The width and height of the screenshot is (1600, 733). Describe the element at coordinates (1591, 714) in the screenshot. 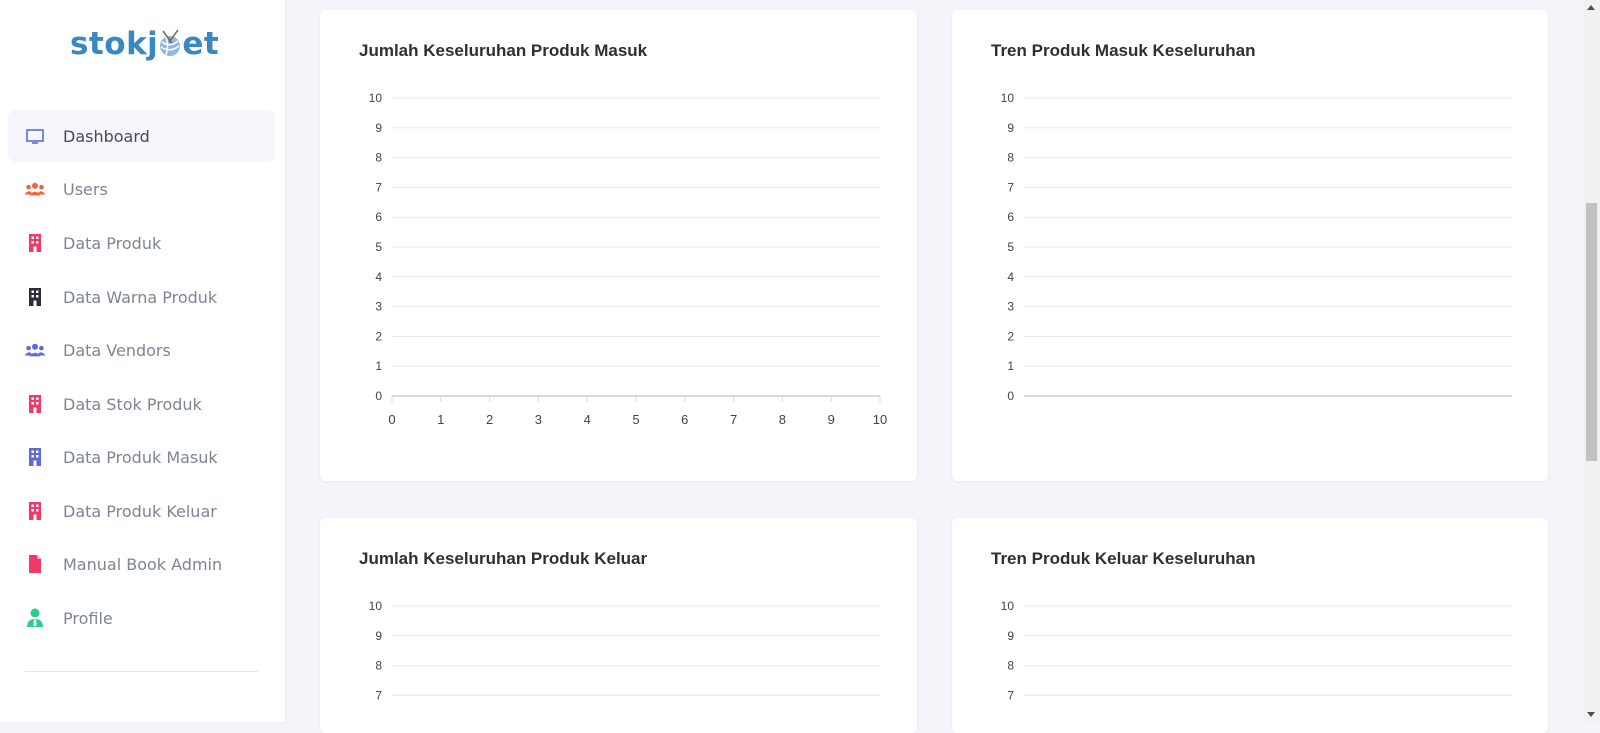

I see `scroll-down-arrow-icon` at that location.